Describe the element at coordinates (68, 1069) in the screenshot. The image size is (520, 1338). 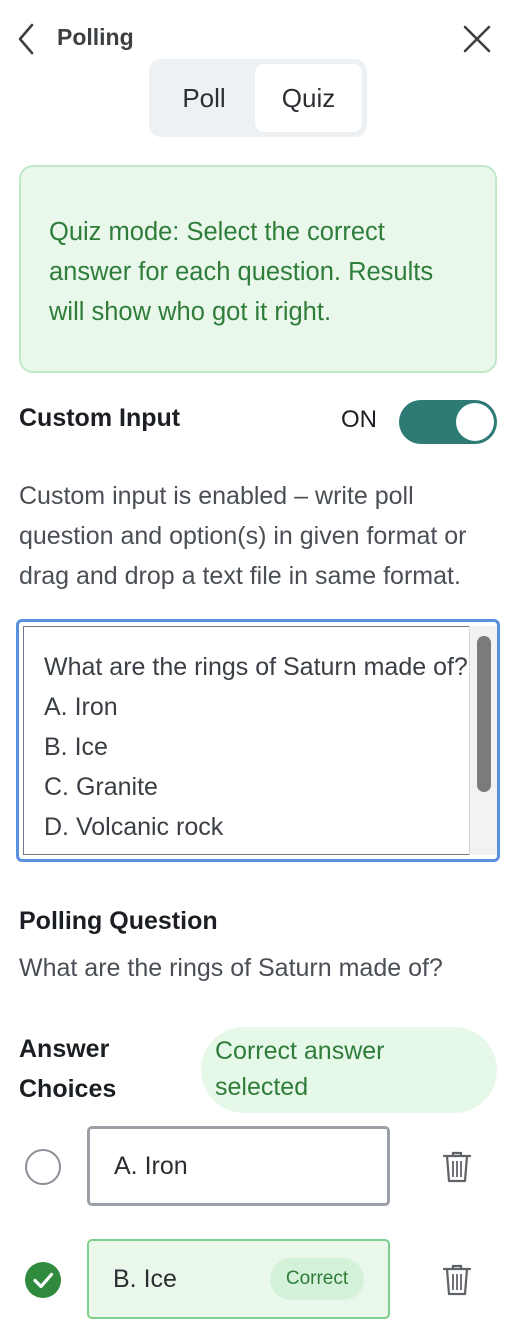
I see `answer-choices-label: Answer Choices` at that location.